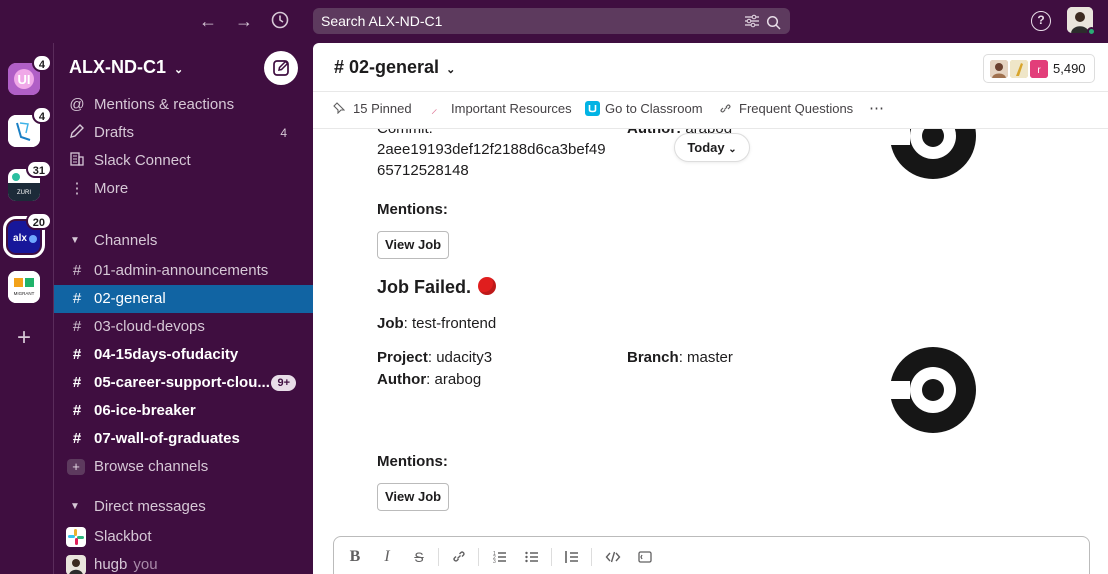  What do you see at coordinates (183, 299) in the screenshot?
I see `sidebar-item-channel-selected: # 02-general` at bounding box center [183, 299].